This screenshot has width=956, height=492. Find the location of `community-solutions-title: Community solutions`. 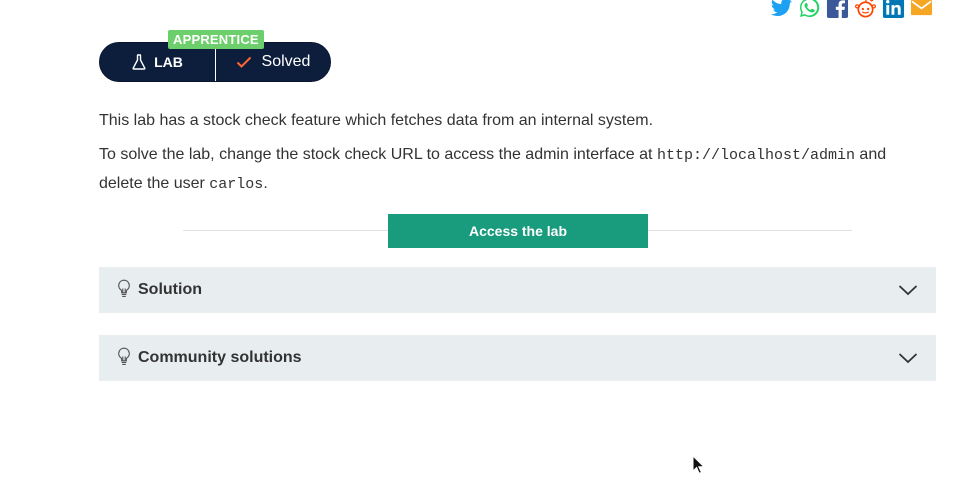

community-solutions-title: Community solutions is located at coordinates (220, 357).